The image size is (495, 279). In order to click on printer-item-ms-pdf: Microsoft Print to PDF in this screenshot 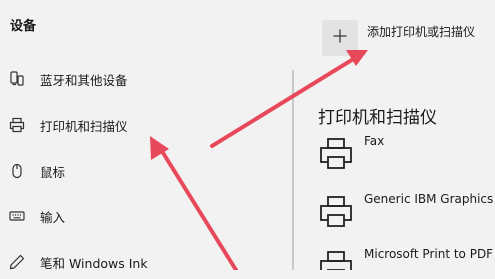, I will do `click(406, 257)`.